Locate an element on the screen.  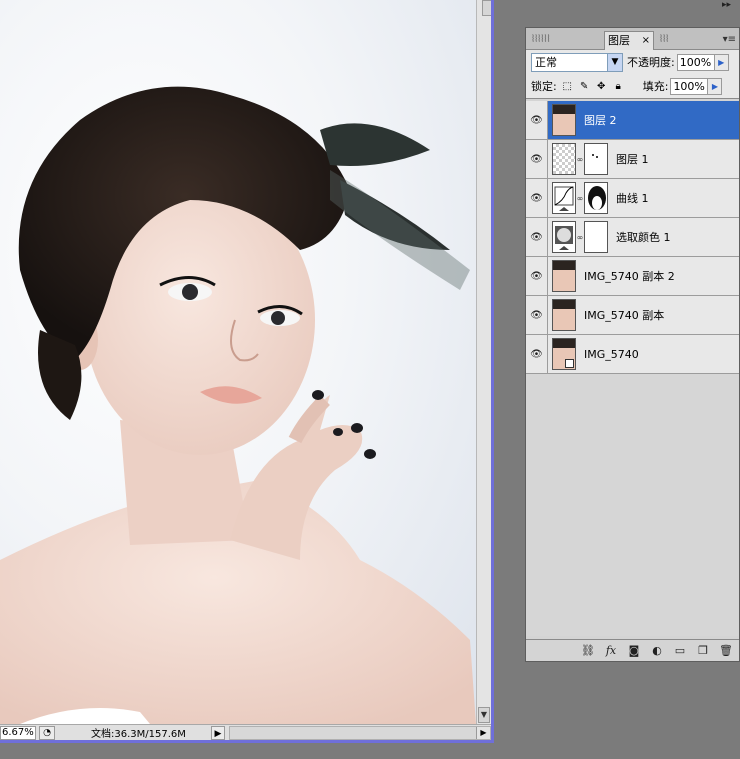
lock-label: 锁定: is located at coordinates (544, 86).